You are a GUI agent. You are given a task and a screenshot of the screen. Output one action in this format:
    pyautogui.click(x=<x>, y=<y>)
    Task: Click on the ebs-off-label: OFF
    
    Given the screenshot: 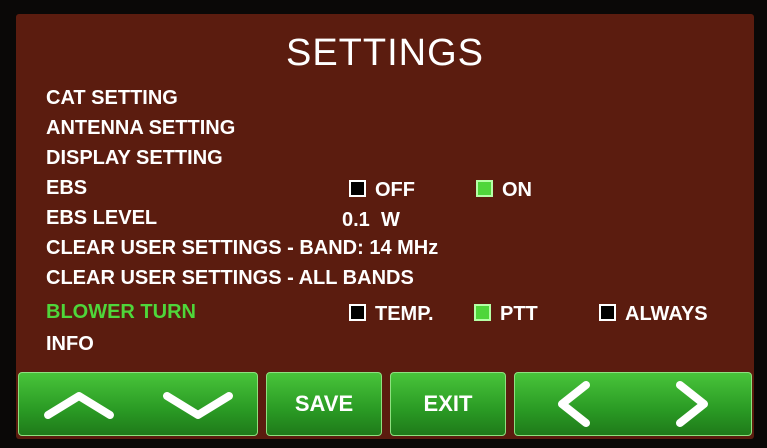 What is the action you would take?
    pyautogui.click(x=395, y=190)
    